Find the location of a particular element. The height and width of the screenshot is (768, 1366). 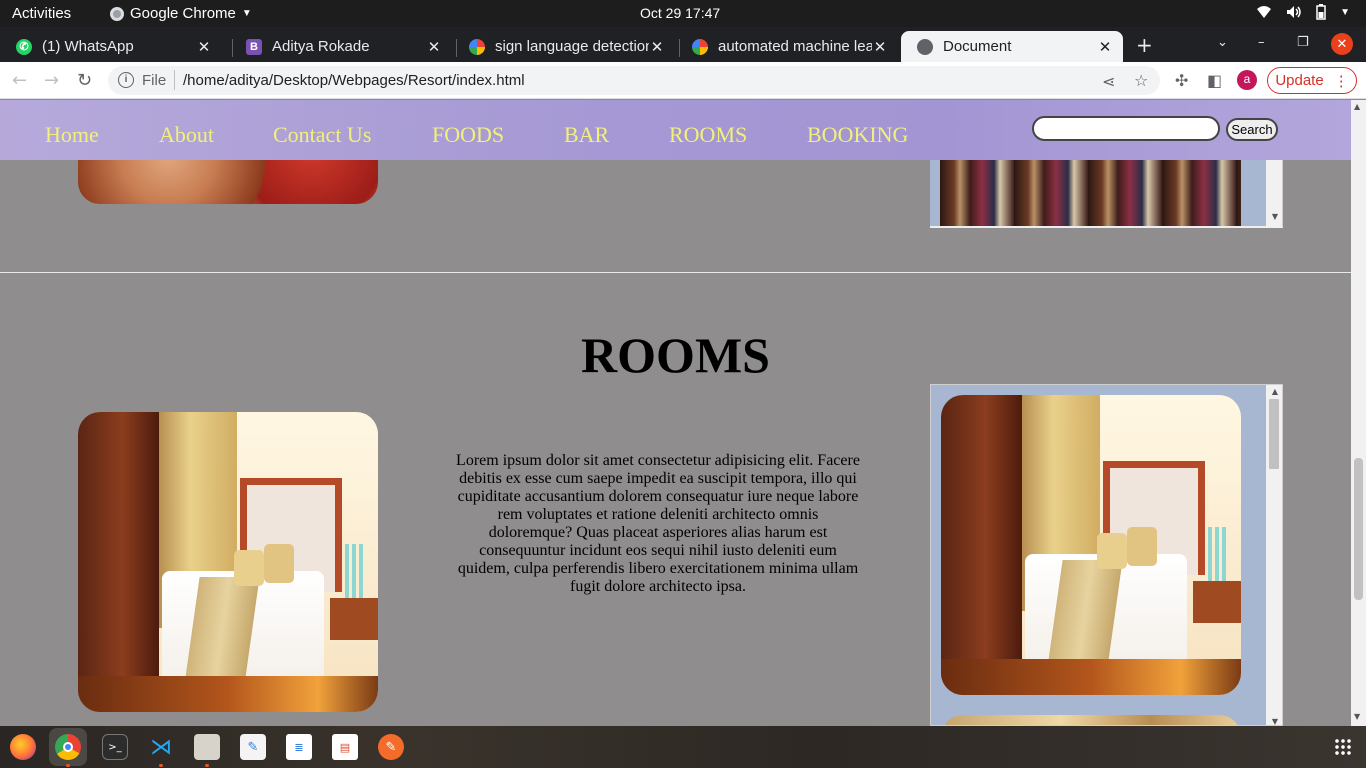

room-gallery: ▲ ▼ is located at coordinates (1106, 555).